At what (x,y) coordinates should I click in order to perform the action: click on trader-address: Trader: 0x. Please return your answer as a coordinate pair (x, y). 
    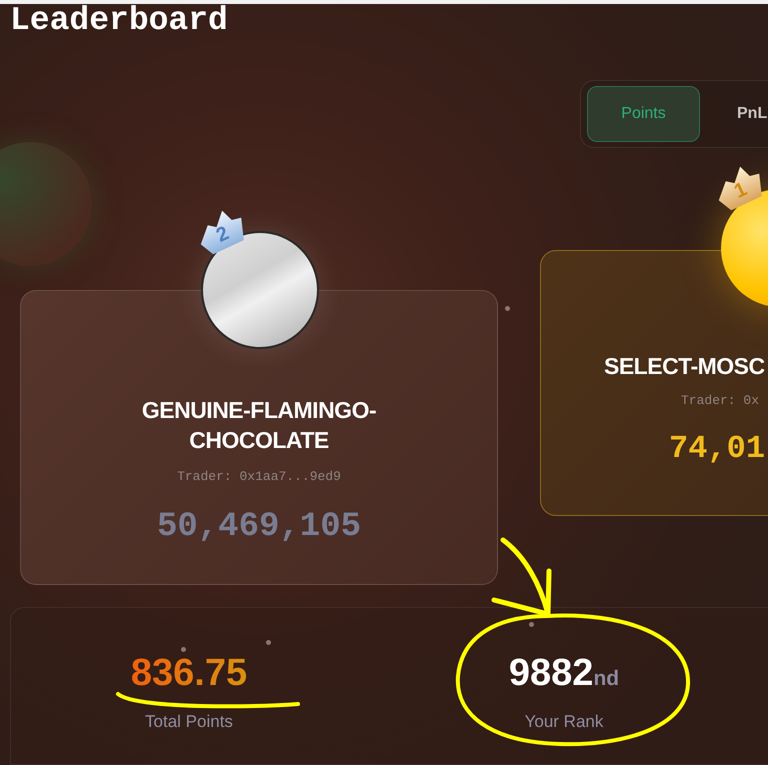
    Looking at the image, I should click on (720, 400).